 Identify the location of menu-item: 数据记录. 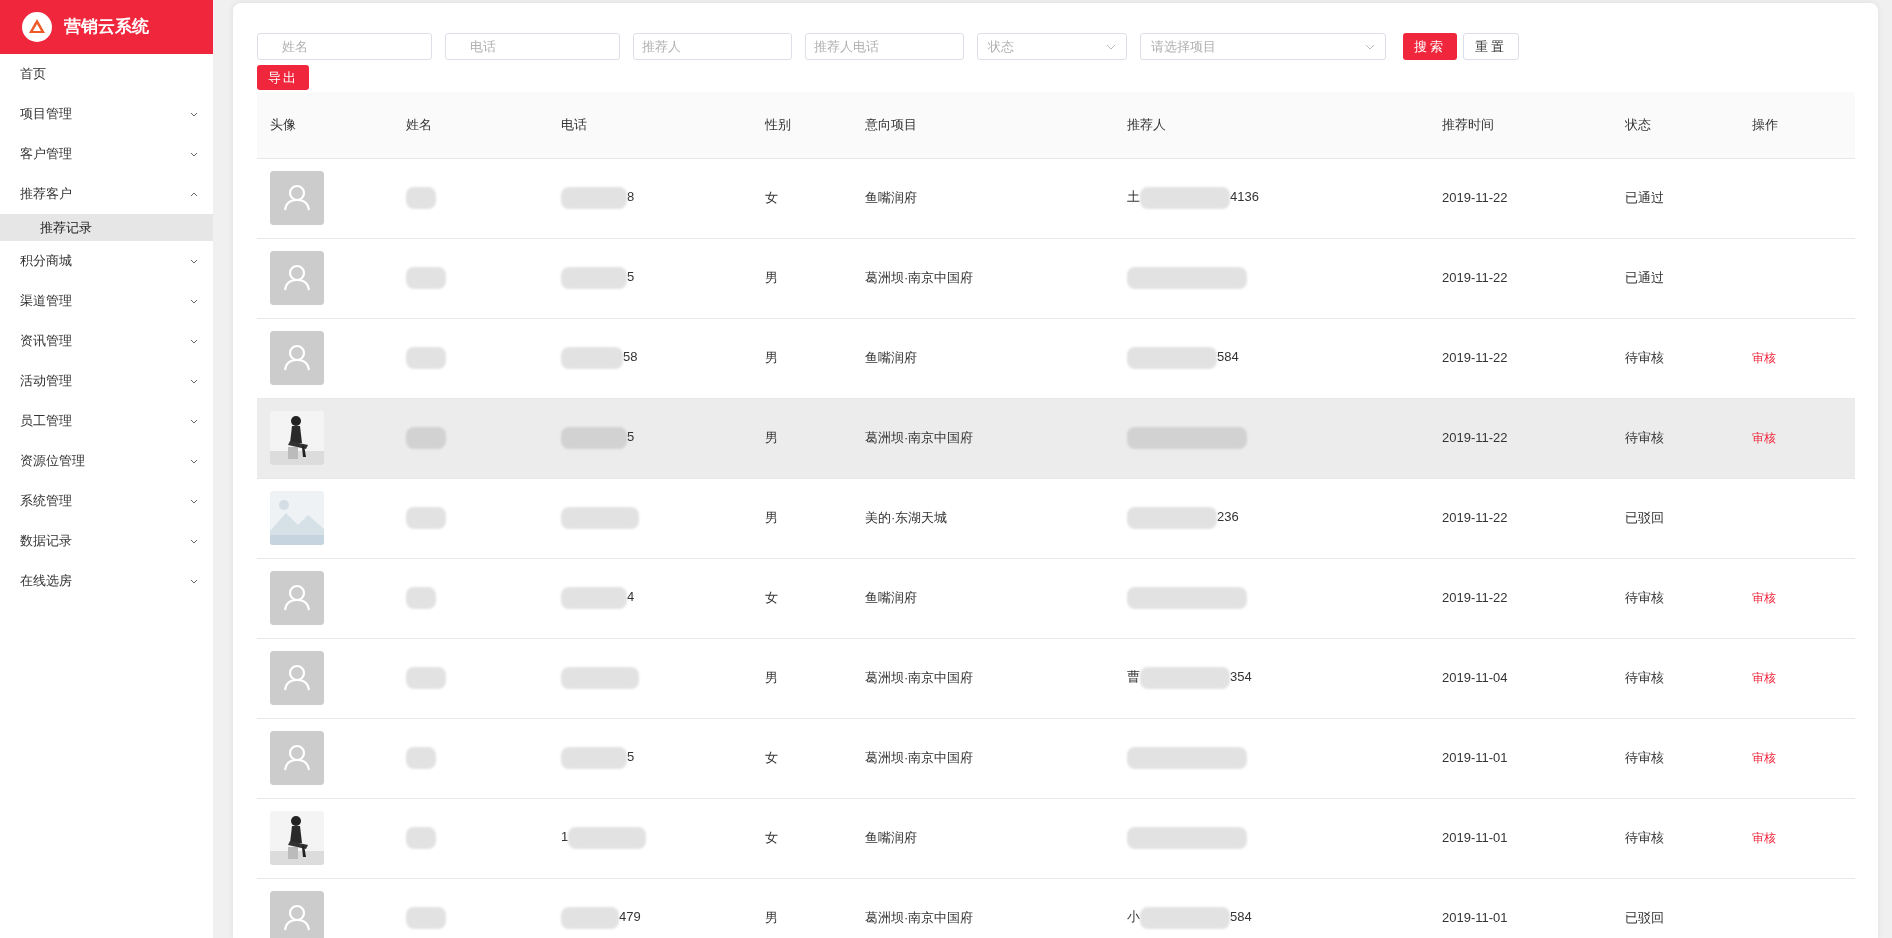
(106, 541).